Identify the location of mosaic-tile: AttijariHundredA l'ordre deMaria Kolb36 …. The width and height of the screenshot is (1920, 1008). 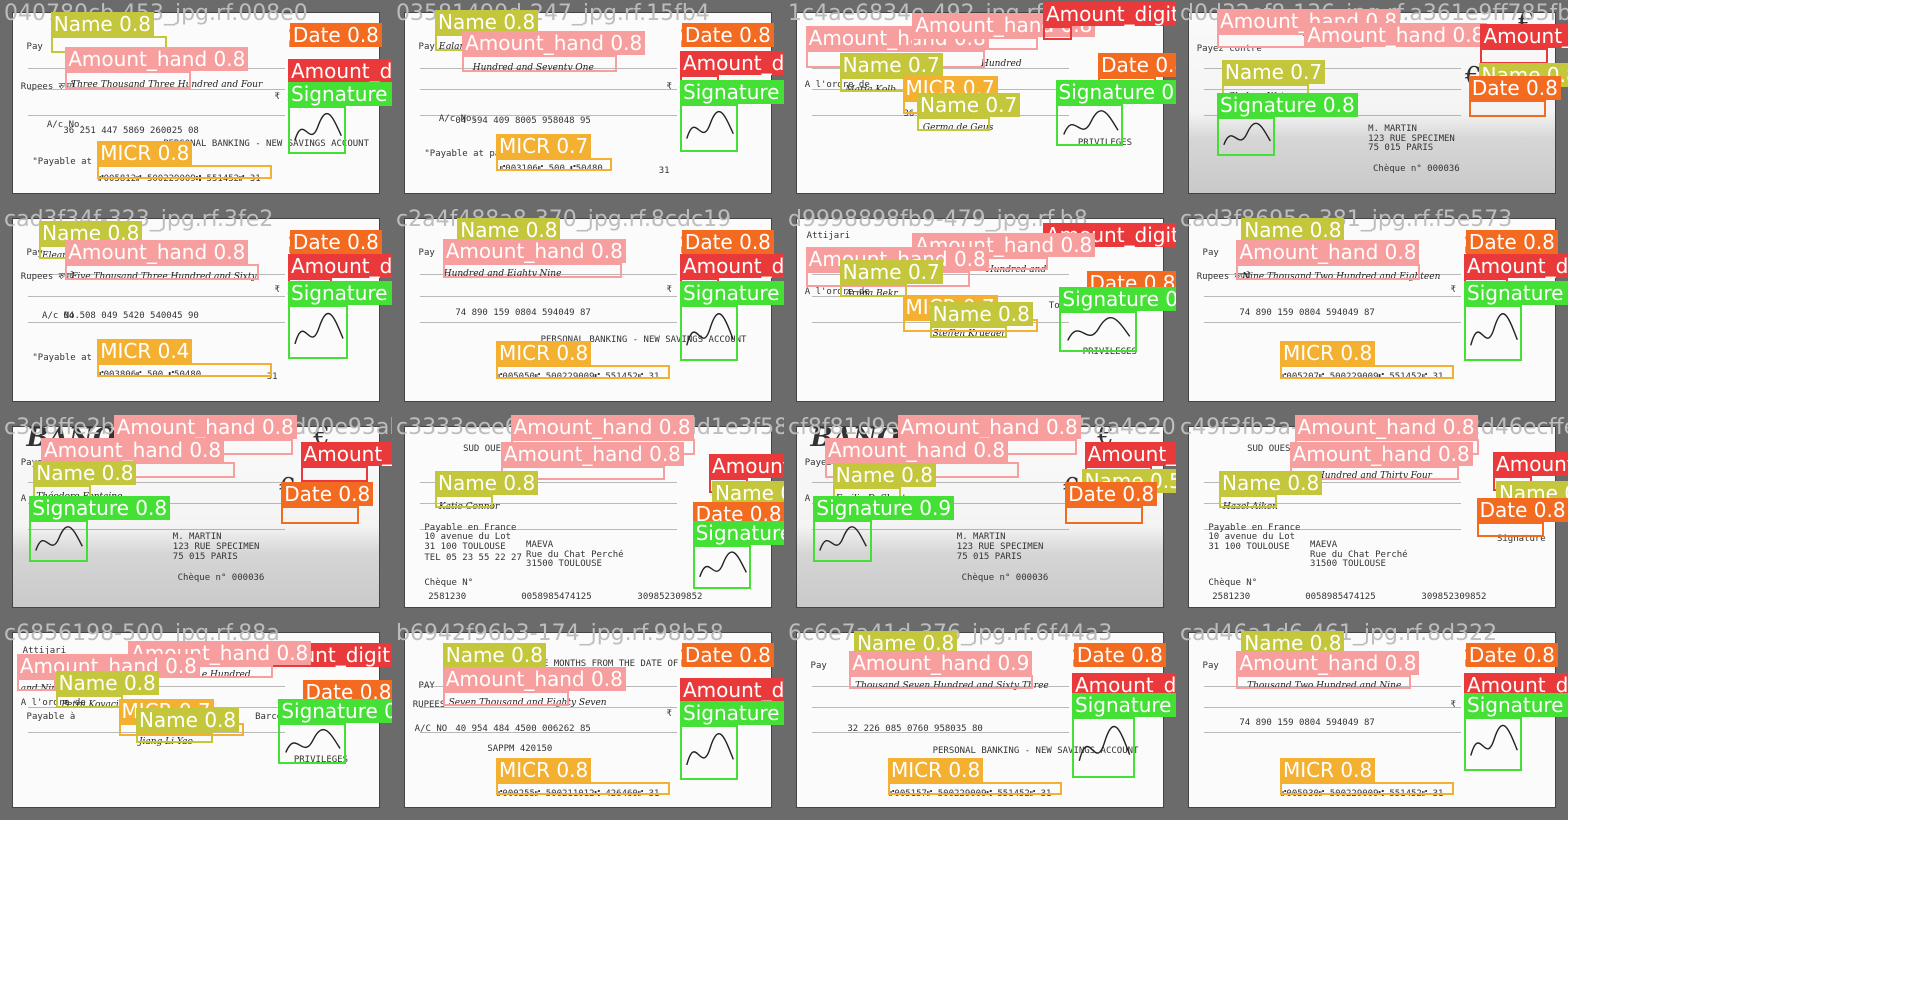
(980, 103).